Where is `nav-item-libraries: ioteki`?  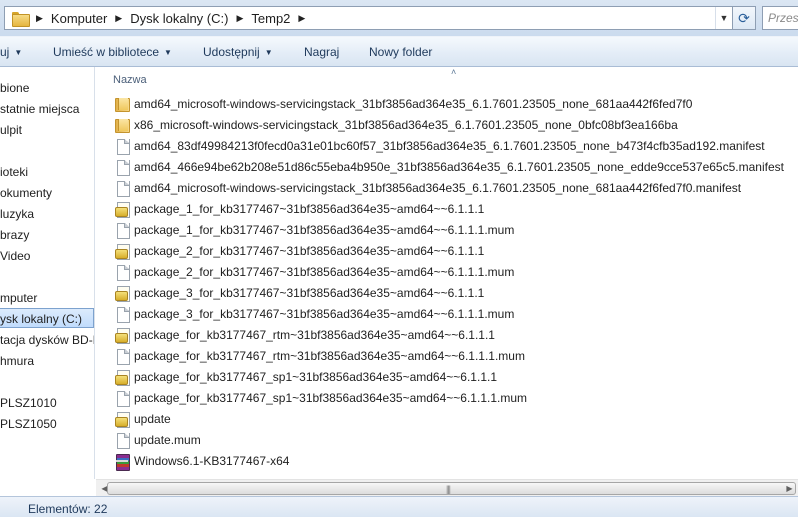 nav-item-libraries: ioteki is located at coordinates (14, 172).